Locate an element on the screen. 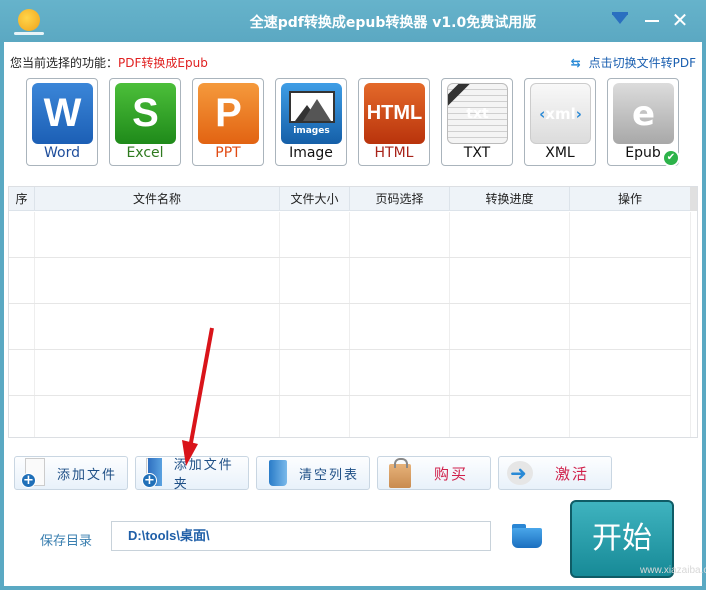  format-xml: ‹ xml › XML is located at coordinates (560, 122).